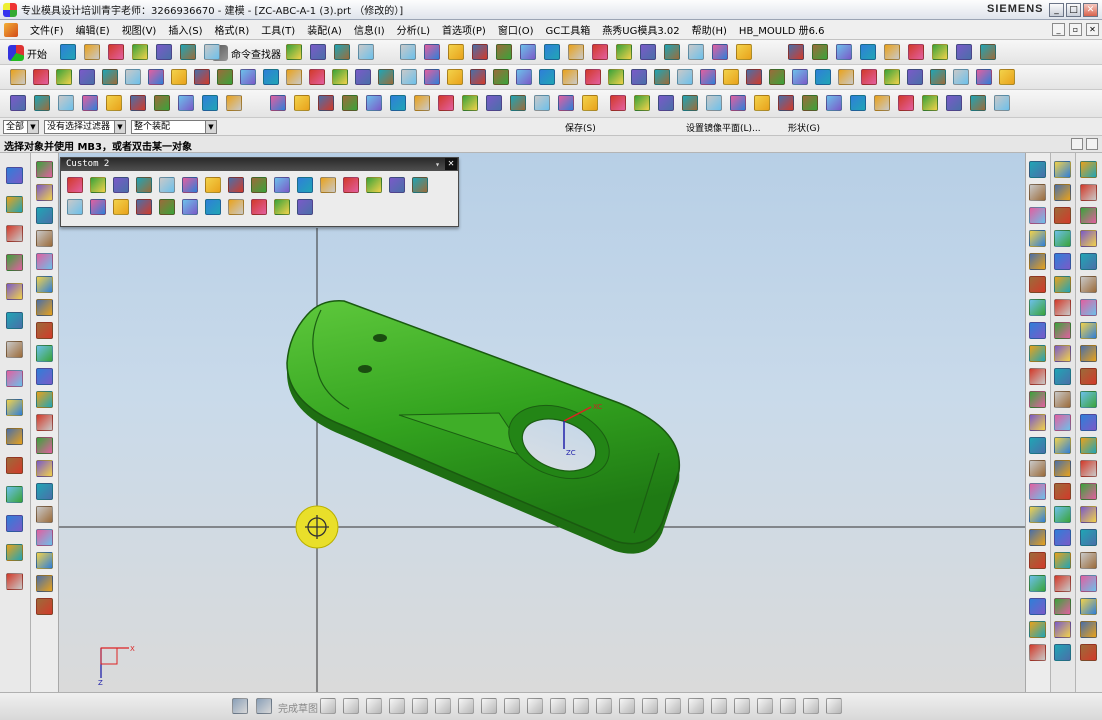 This screenshot has height=720, width=1102. Describe the element at coordinates (174, 127) in the screenshot. I see `assembly-scope-select: 整个装配 ▼` at that location.